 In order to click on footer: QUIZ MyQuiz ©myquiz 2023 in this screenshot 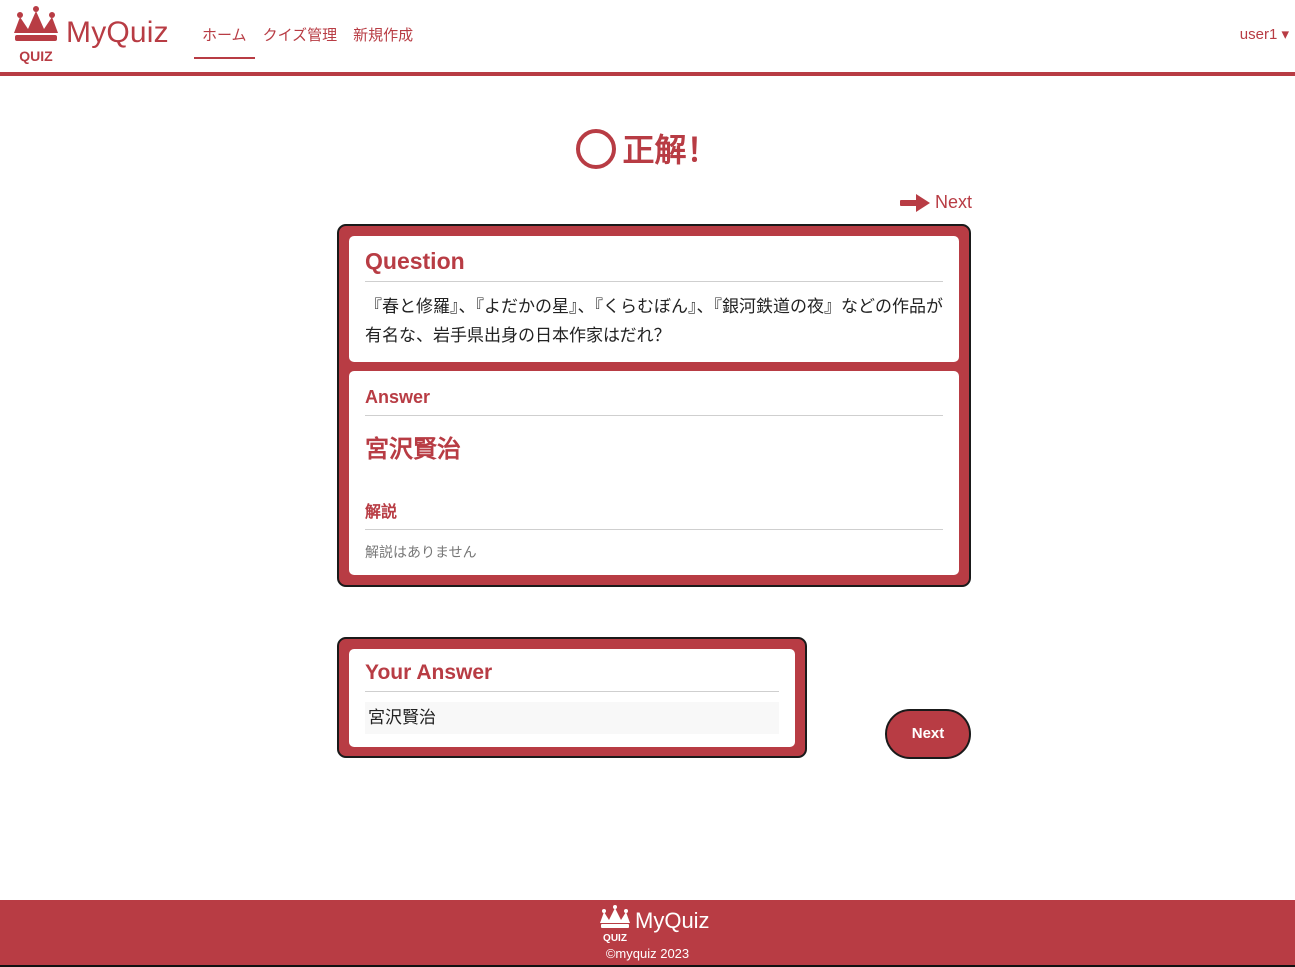, I will do `click(647, 933)`.